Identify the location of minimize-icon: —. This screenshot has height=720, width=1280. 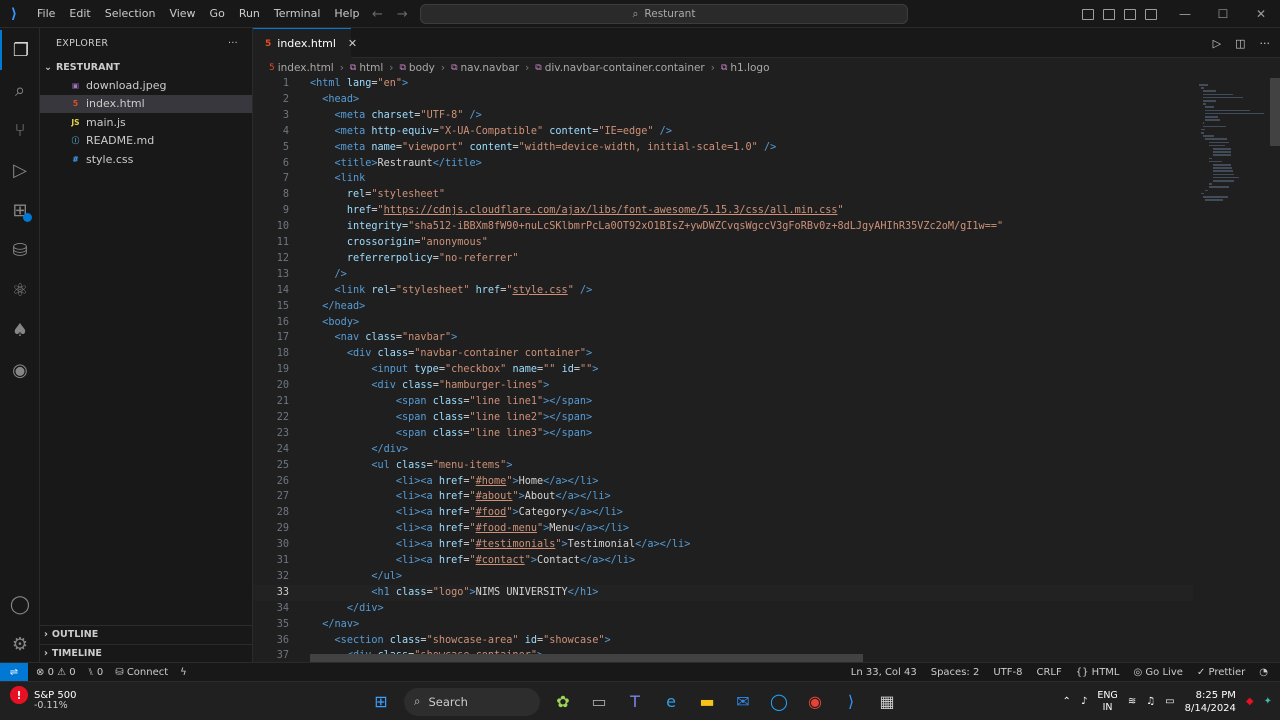
(1185, 14).